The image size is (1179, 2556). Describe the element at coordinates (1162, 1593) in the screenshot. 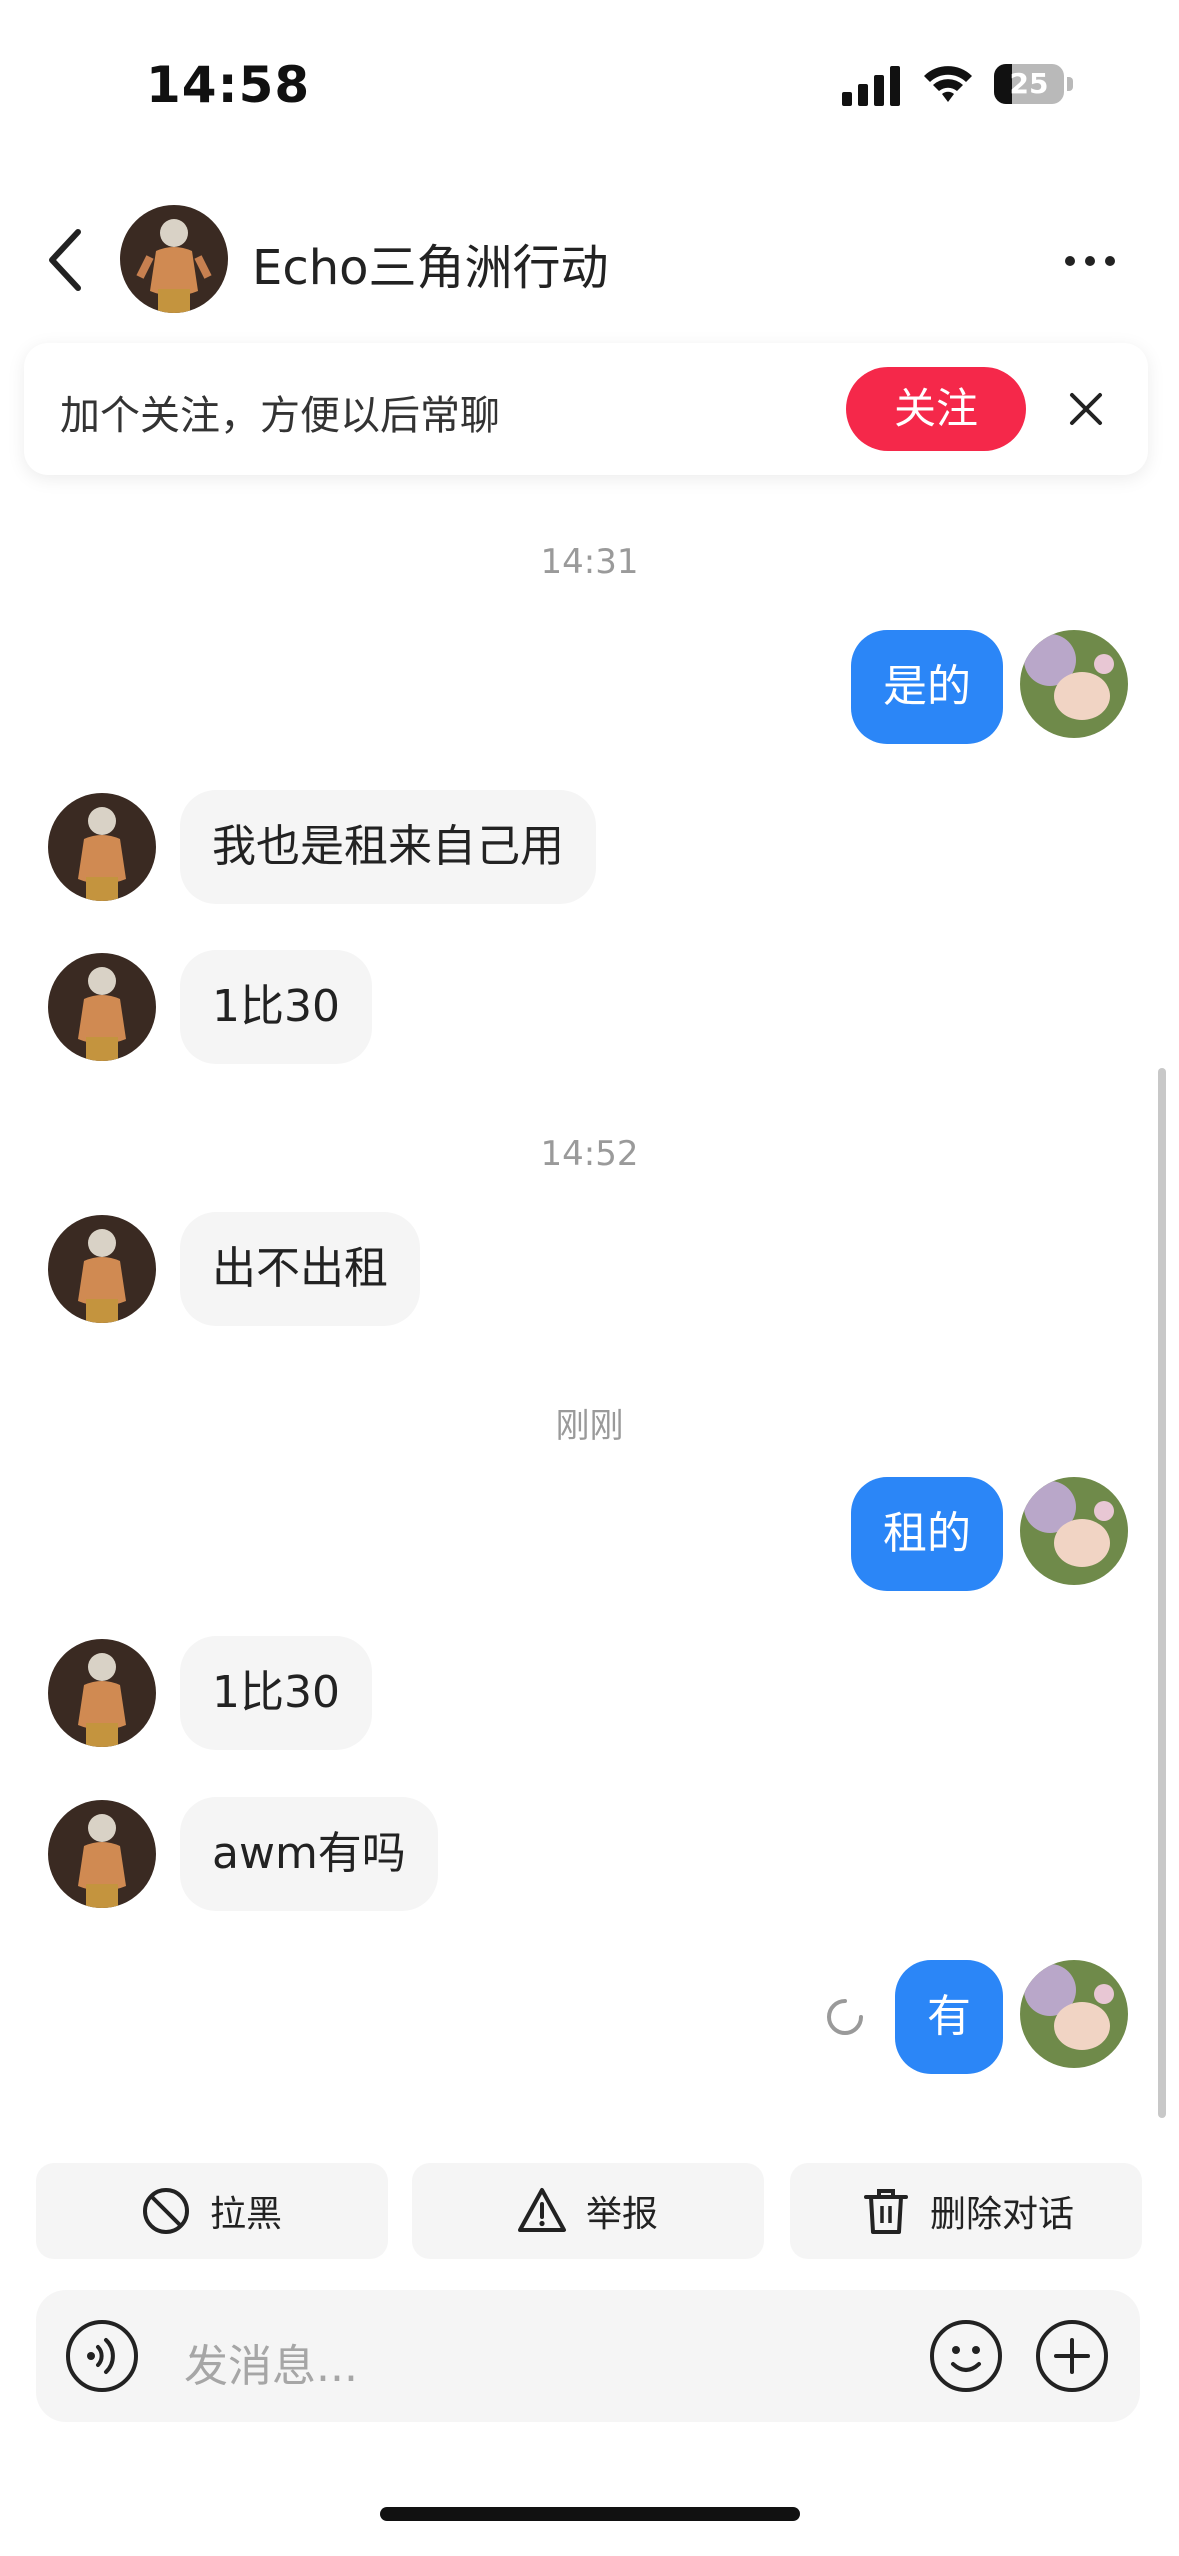

I see `scrollbar` at that location.